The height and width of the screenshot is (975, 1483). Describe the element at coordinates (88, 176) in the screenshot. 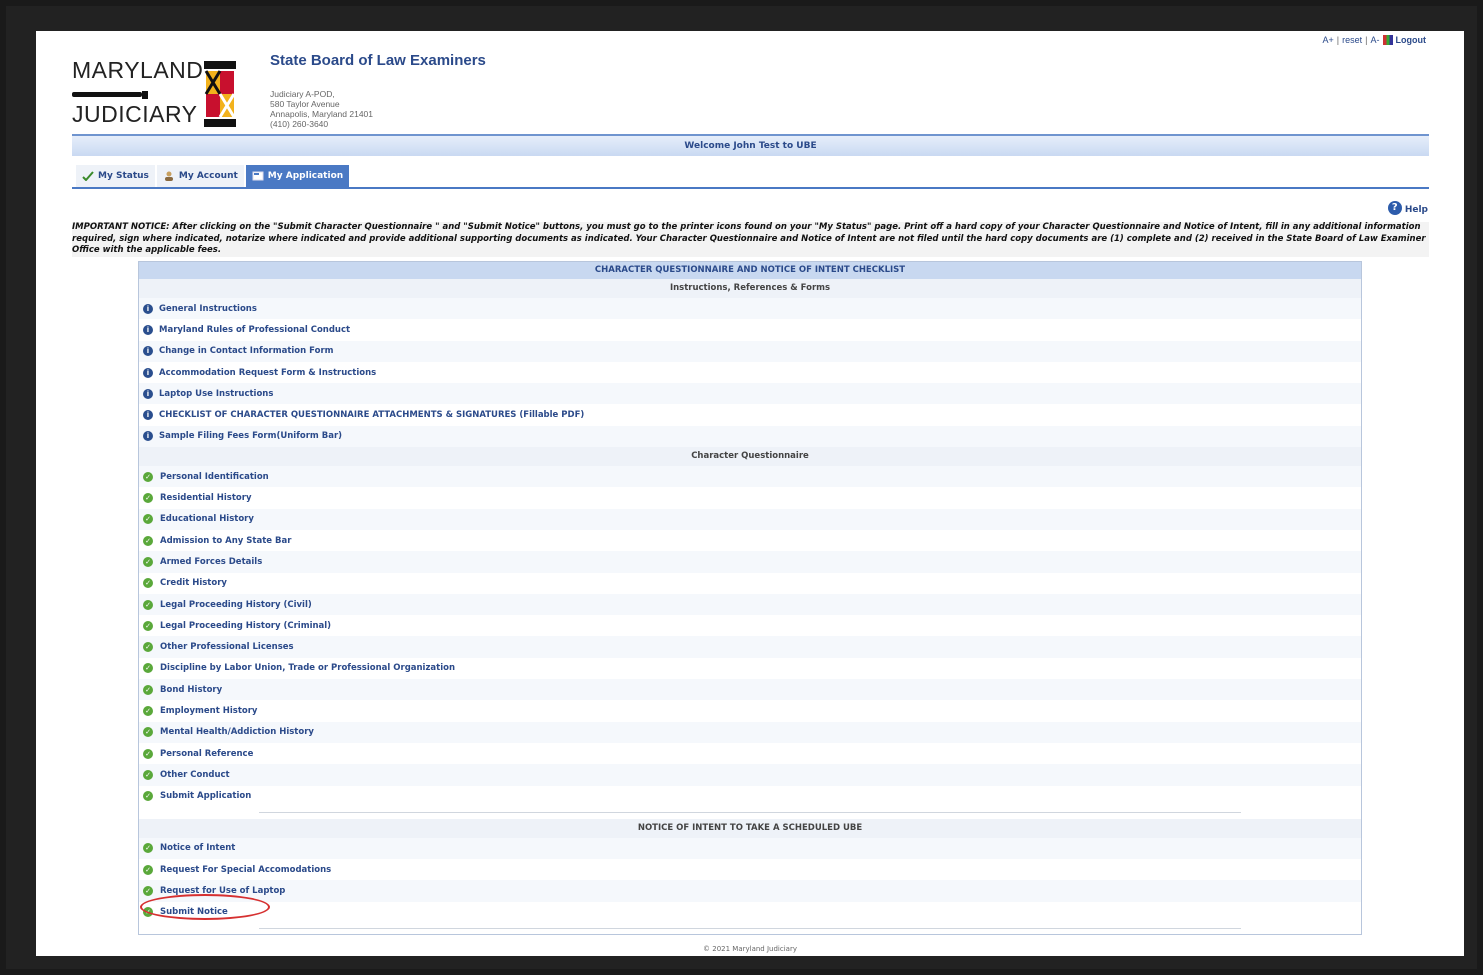

I see `status-icon` at that location.